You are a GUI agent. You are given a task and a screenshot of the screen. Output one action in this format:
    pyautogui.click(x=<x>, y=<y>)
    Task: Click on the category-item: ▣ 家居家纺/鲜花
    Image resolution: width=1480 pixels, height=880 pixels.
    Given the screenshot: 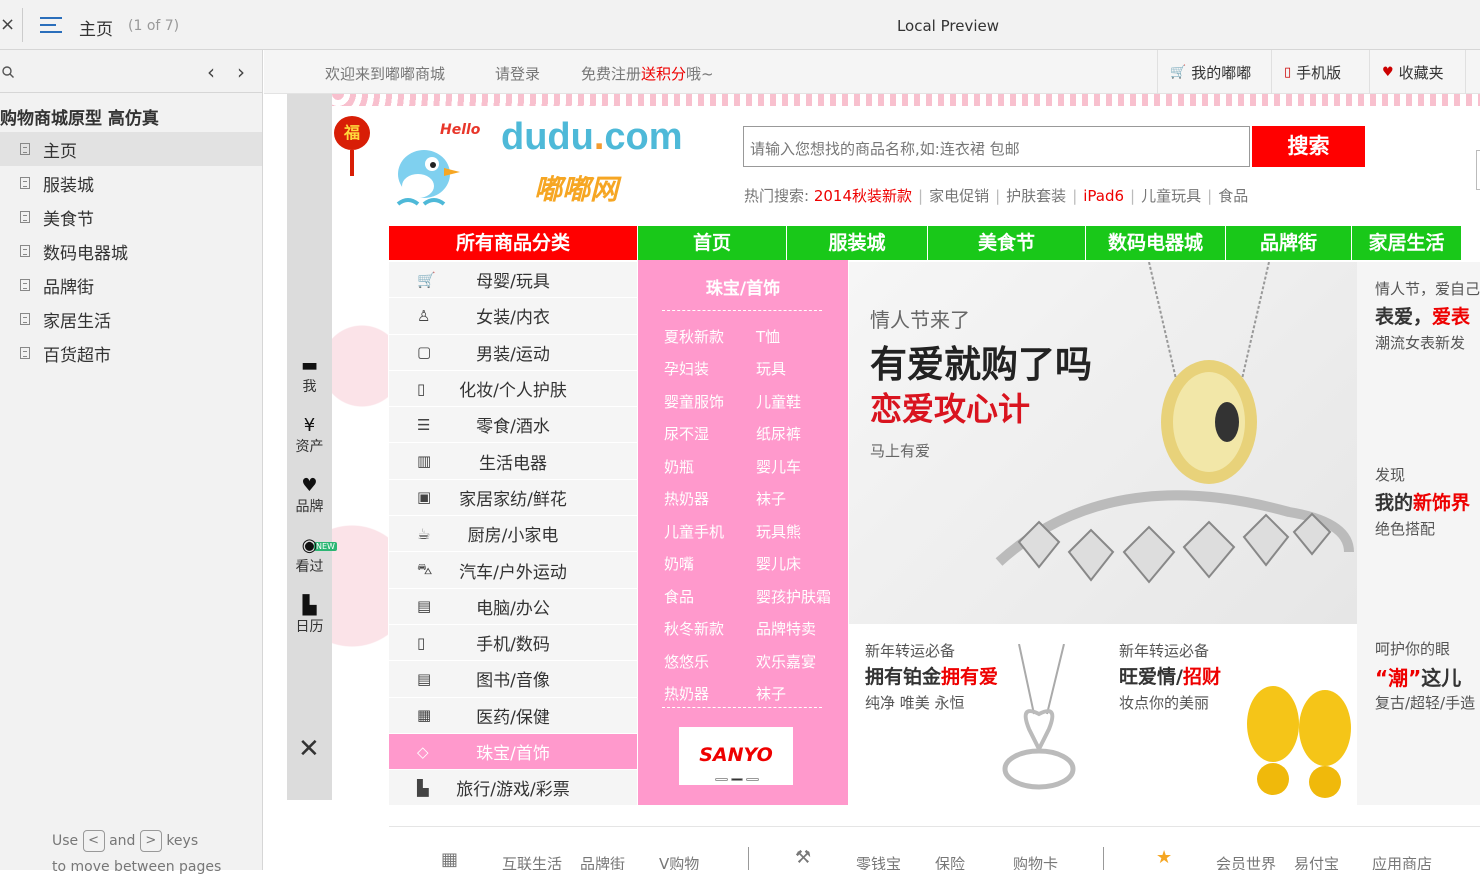 What is the action you would take?
    pyautogui.click(x=513, y=498)
    